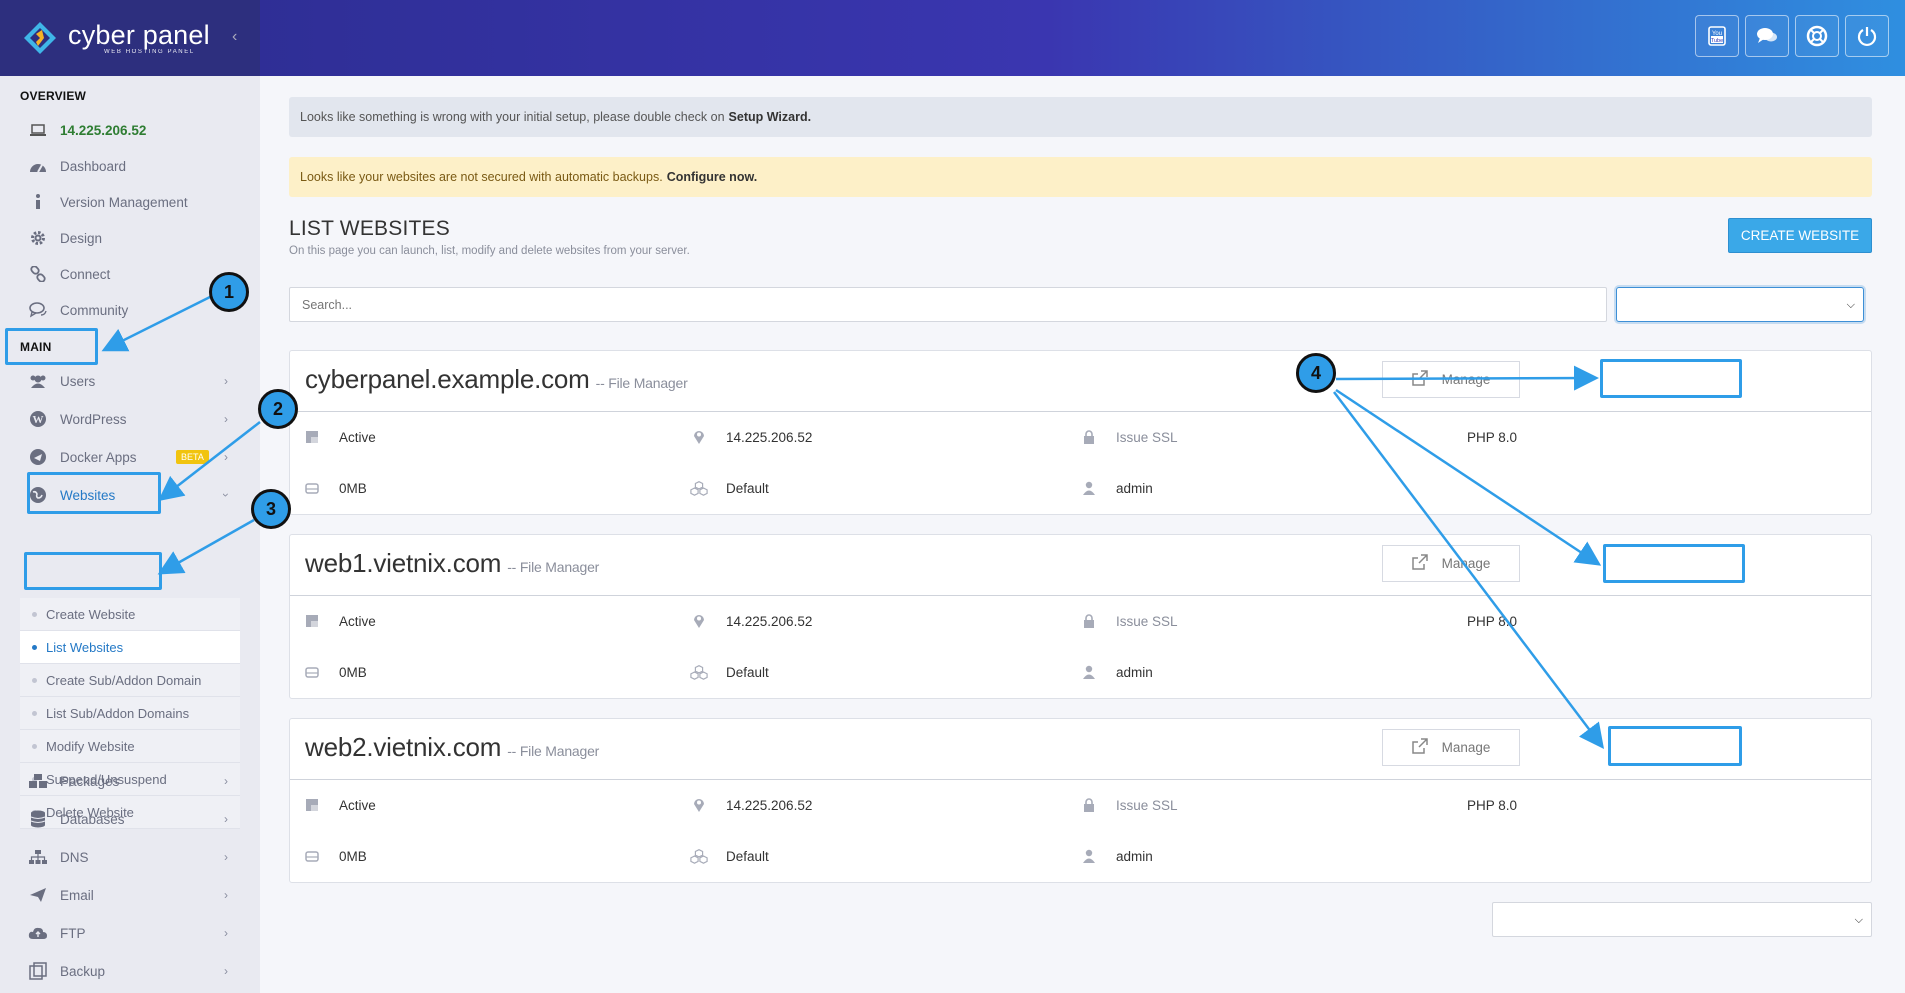 This screenshot has height=993, width=1905. I want to click on annotation-number-1: 1, so click(229, 292).